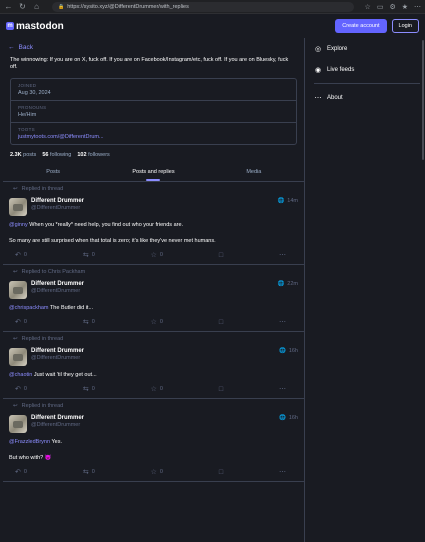 Image resolution: width=425 pixels, height=542 pixels. I want to click on tab-posts-and-replies: Posts and replies, so click(153, 173).